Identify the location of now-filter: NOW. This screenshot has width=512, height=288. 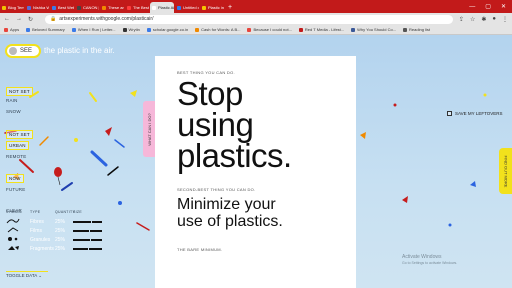
(15, 178).